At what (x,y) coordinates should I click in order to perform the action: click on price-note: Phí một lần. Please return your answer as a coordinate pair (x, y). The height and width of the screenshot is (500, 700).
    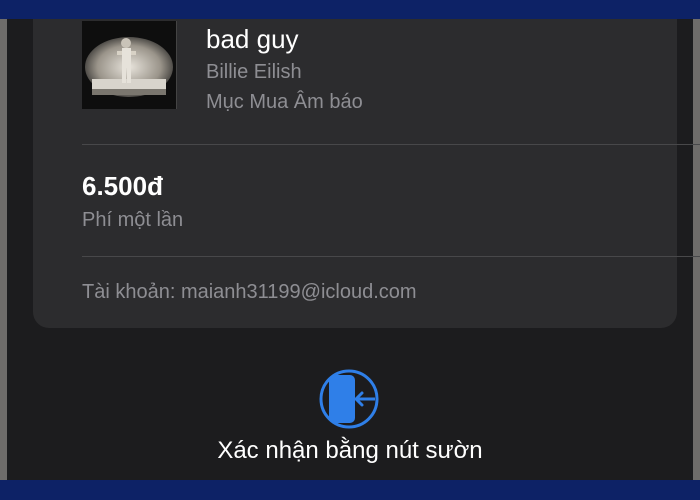
    Looking at the image, I should click on (133, 220).